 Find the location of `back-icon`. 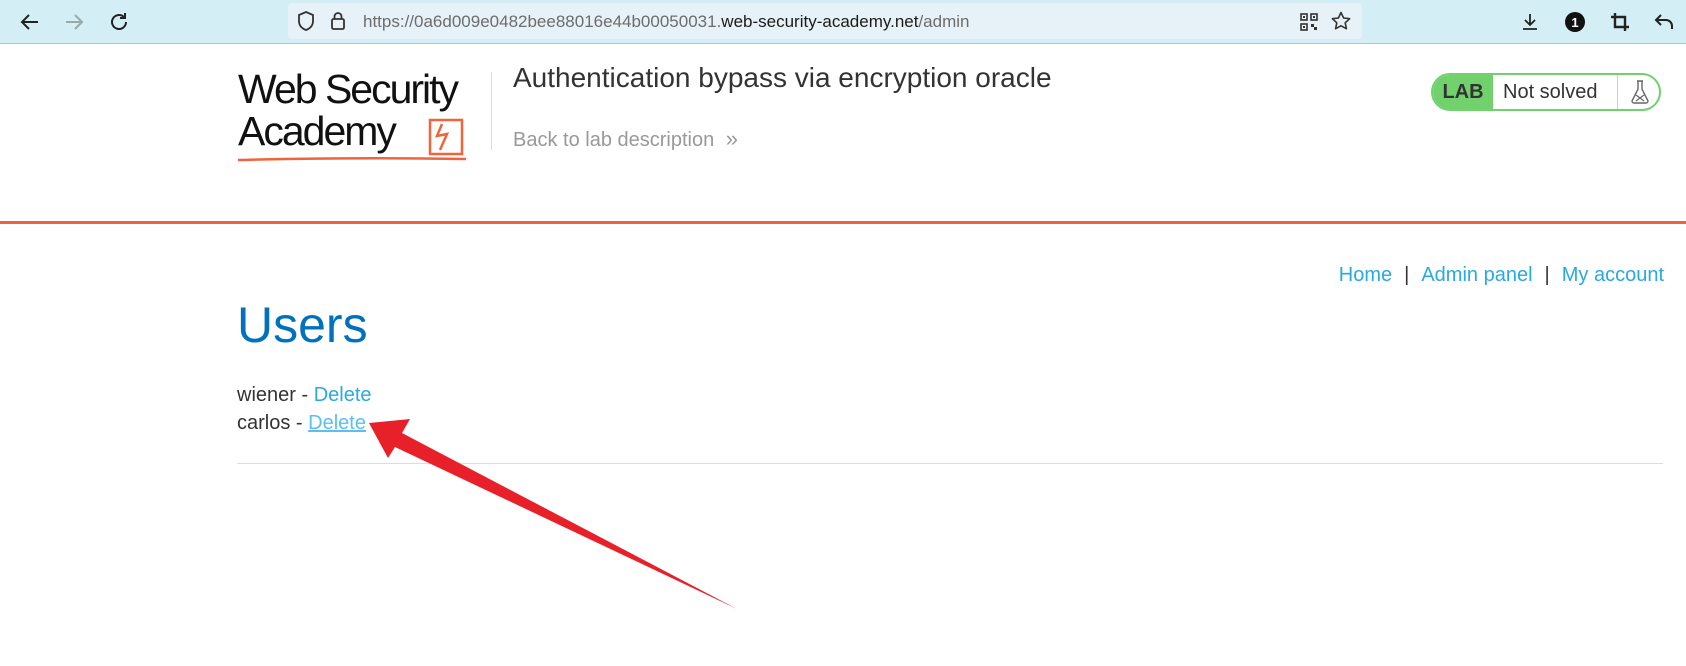

back-icon is located at coordinates (30, 22).